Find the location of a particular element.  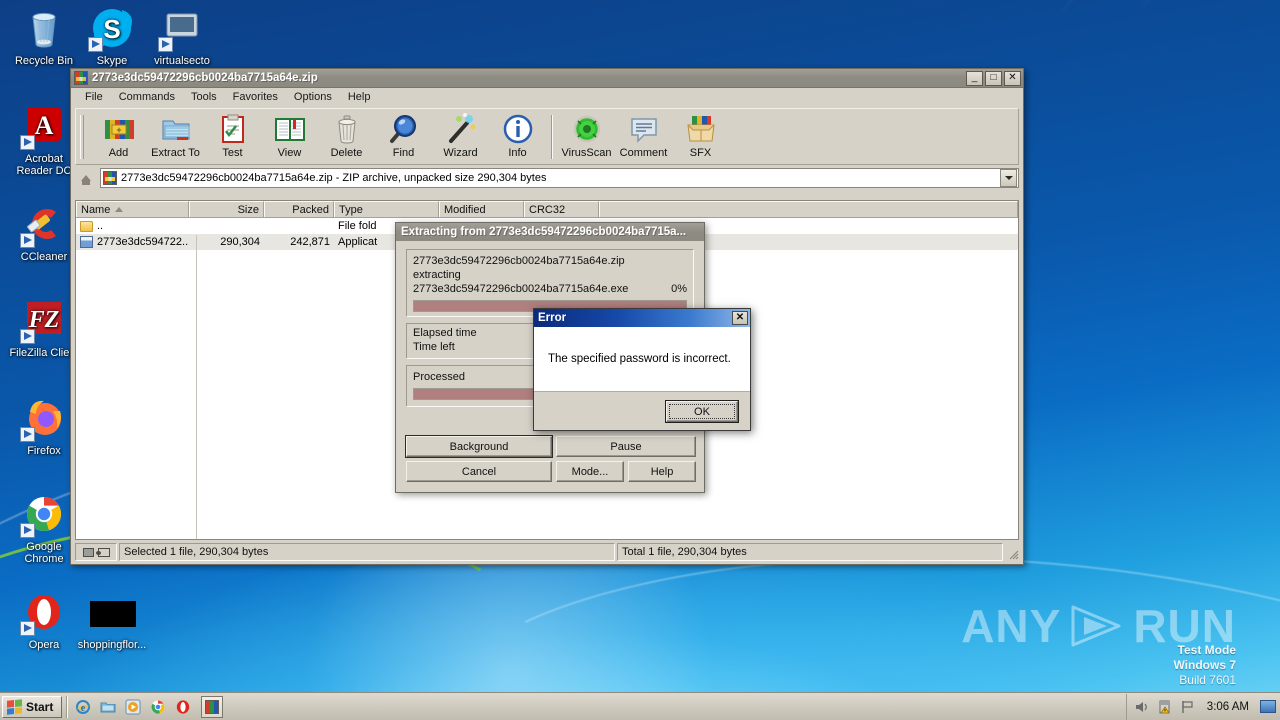

extract-dialog-buttons: Background Pause Cancel Mode... Help is located at coordinates (550, 457).